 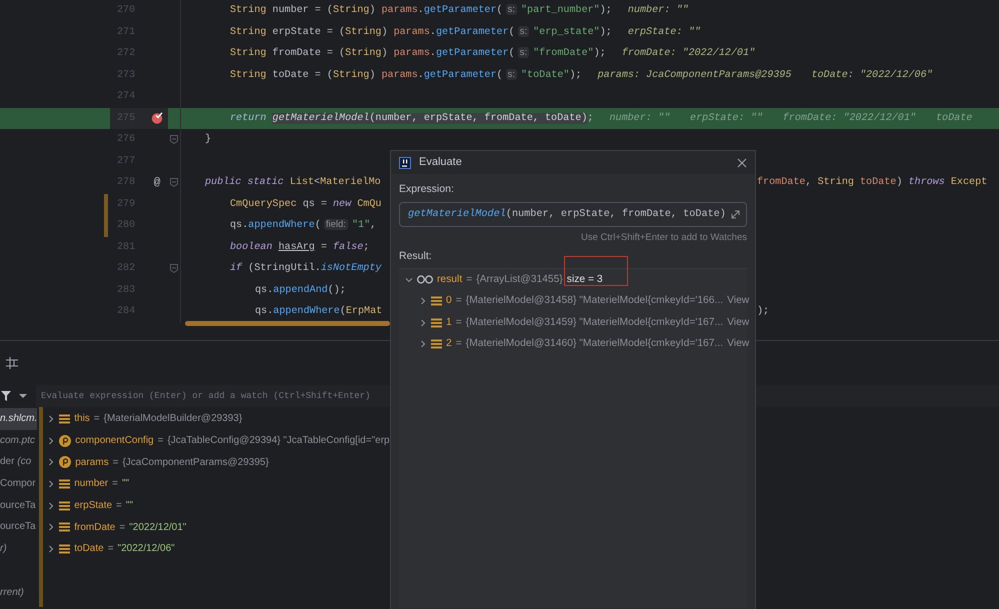 I want to click on code-line: qs.appendAnd();, so click(x=300, y=290).